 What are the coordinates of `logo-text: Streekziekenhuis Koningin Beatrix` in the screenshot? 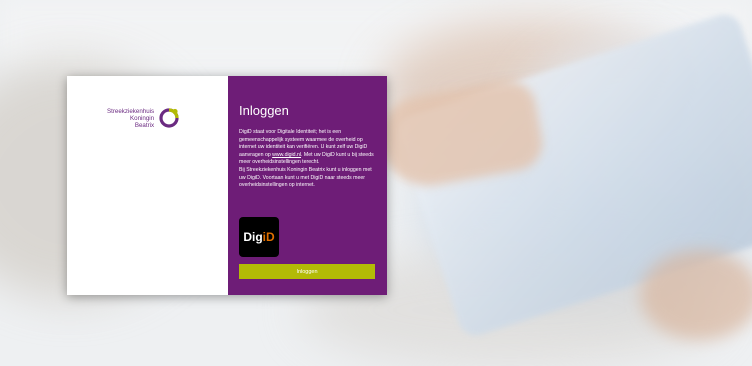 It's located at (130, 118).